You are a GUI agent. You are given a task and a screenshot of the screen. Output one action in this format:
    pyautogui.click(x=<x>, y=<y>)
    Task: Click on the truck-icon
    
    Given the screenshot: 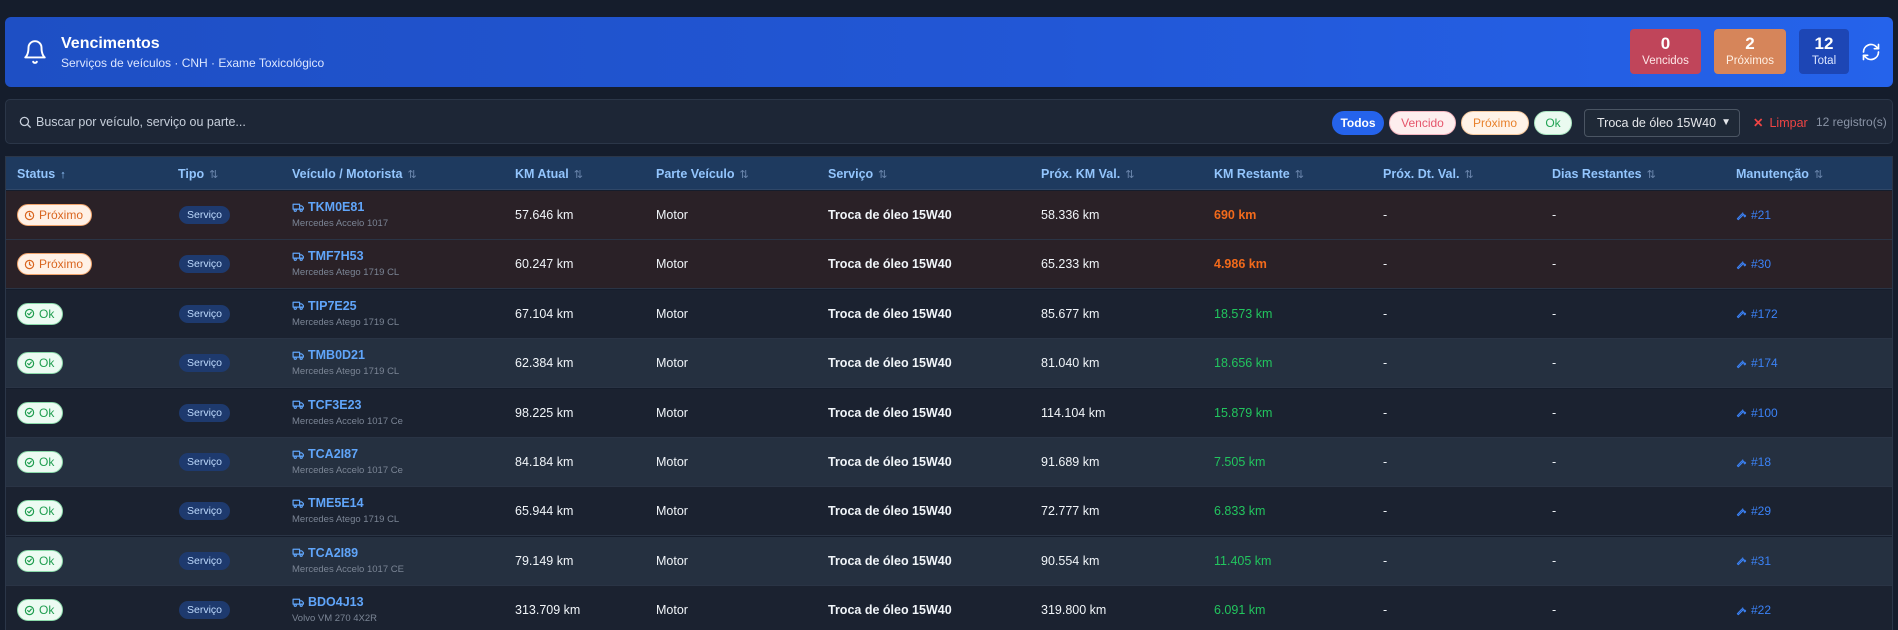 What is the action you would take?
    pyautogui.click(x=298, y=306)
    